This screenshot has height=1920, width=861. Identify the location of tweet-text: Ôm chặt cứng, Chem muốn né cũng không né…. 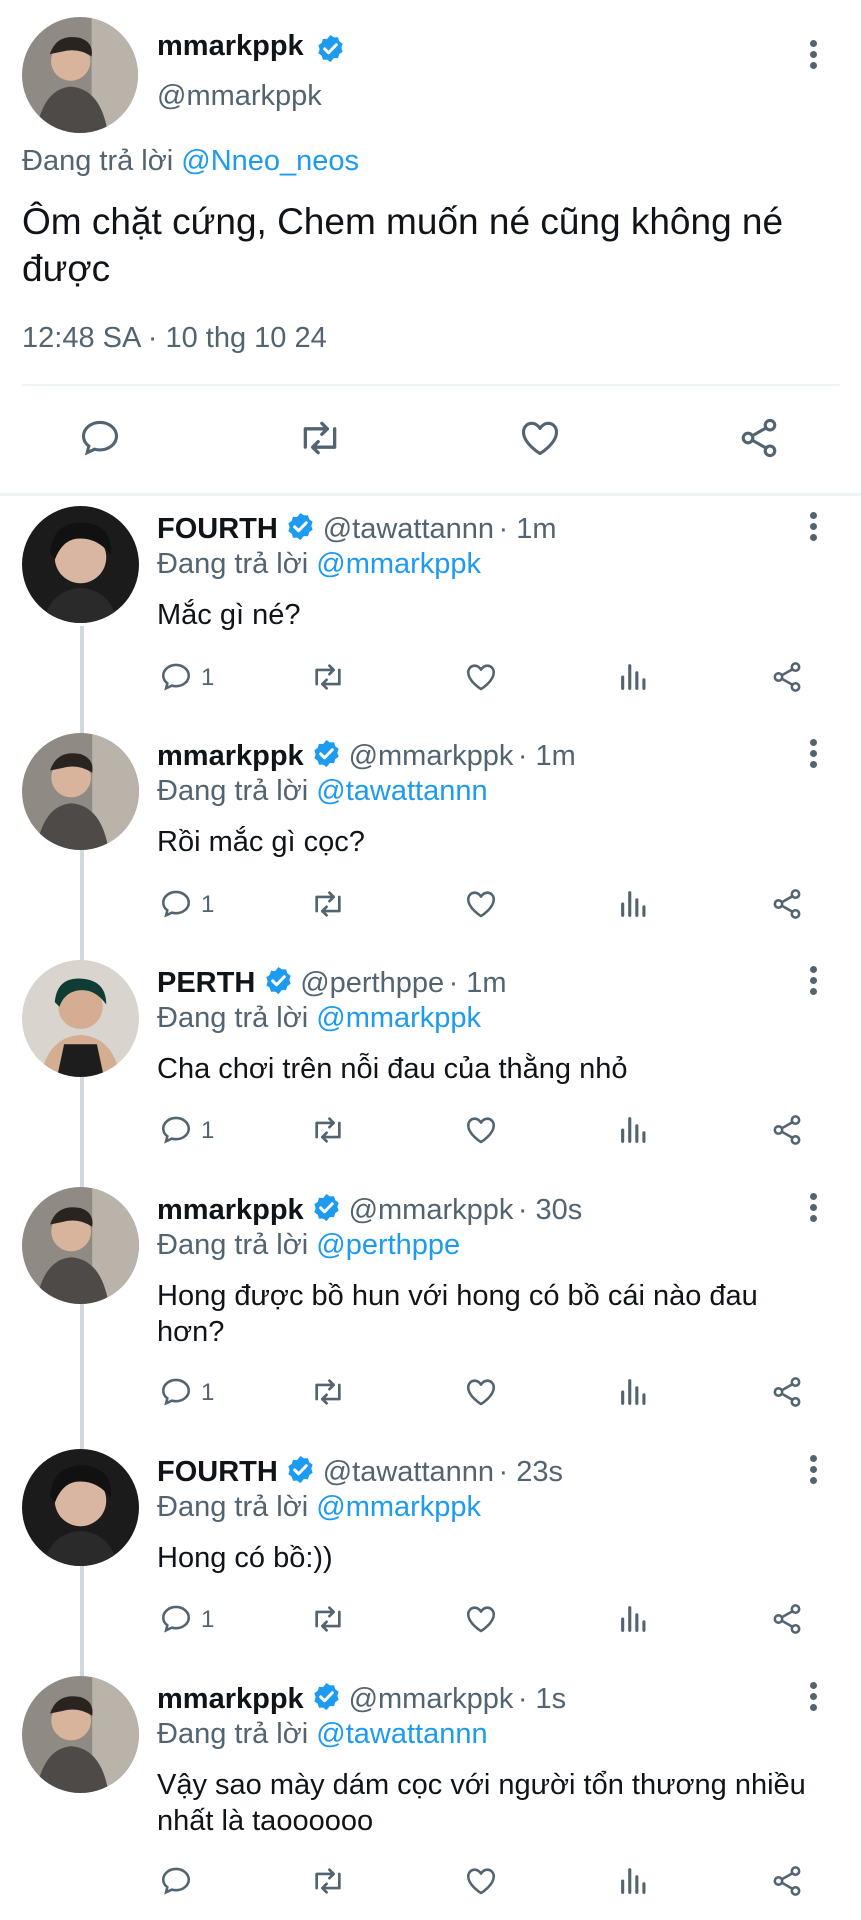
(403, 245).